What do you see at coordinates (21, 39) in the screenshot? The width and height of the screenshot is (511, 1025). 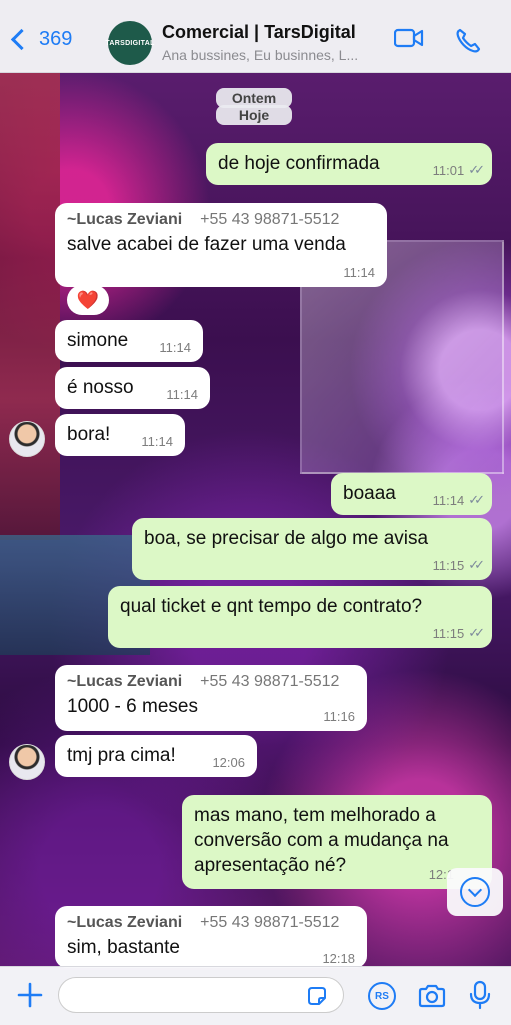 I see `chevron-left-icon` at bounding box center [21, 39].